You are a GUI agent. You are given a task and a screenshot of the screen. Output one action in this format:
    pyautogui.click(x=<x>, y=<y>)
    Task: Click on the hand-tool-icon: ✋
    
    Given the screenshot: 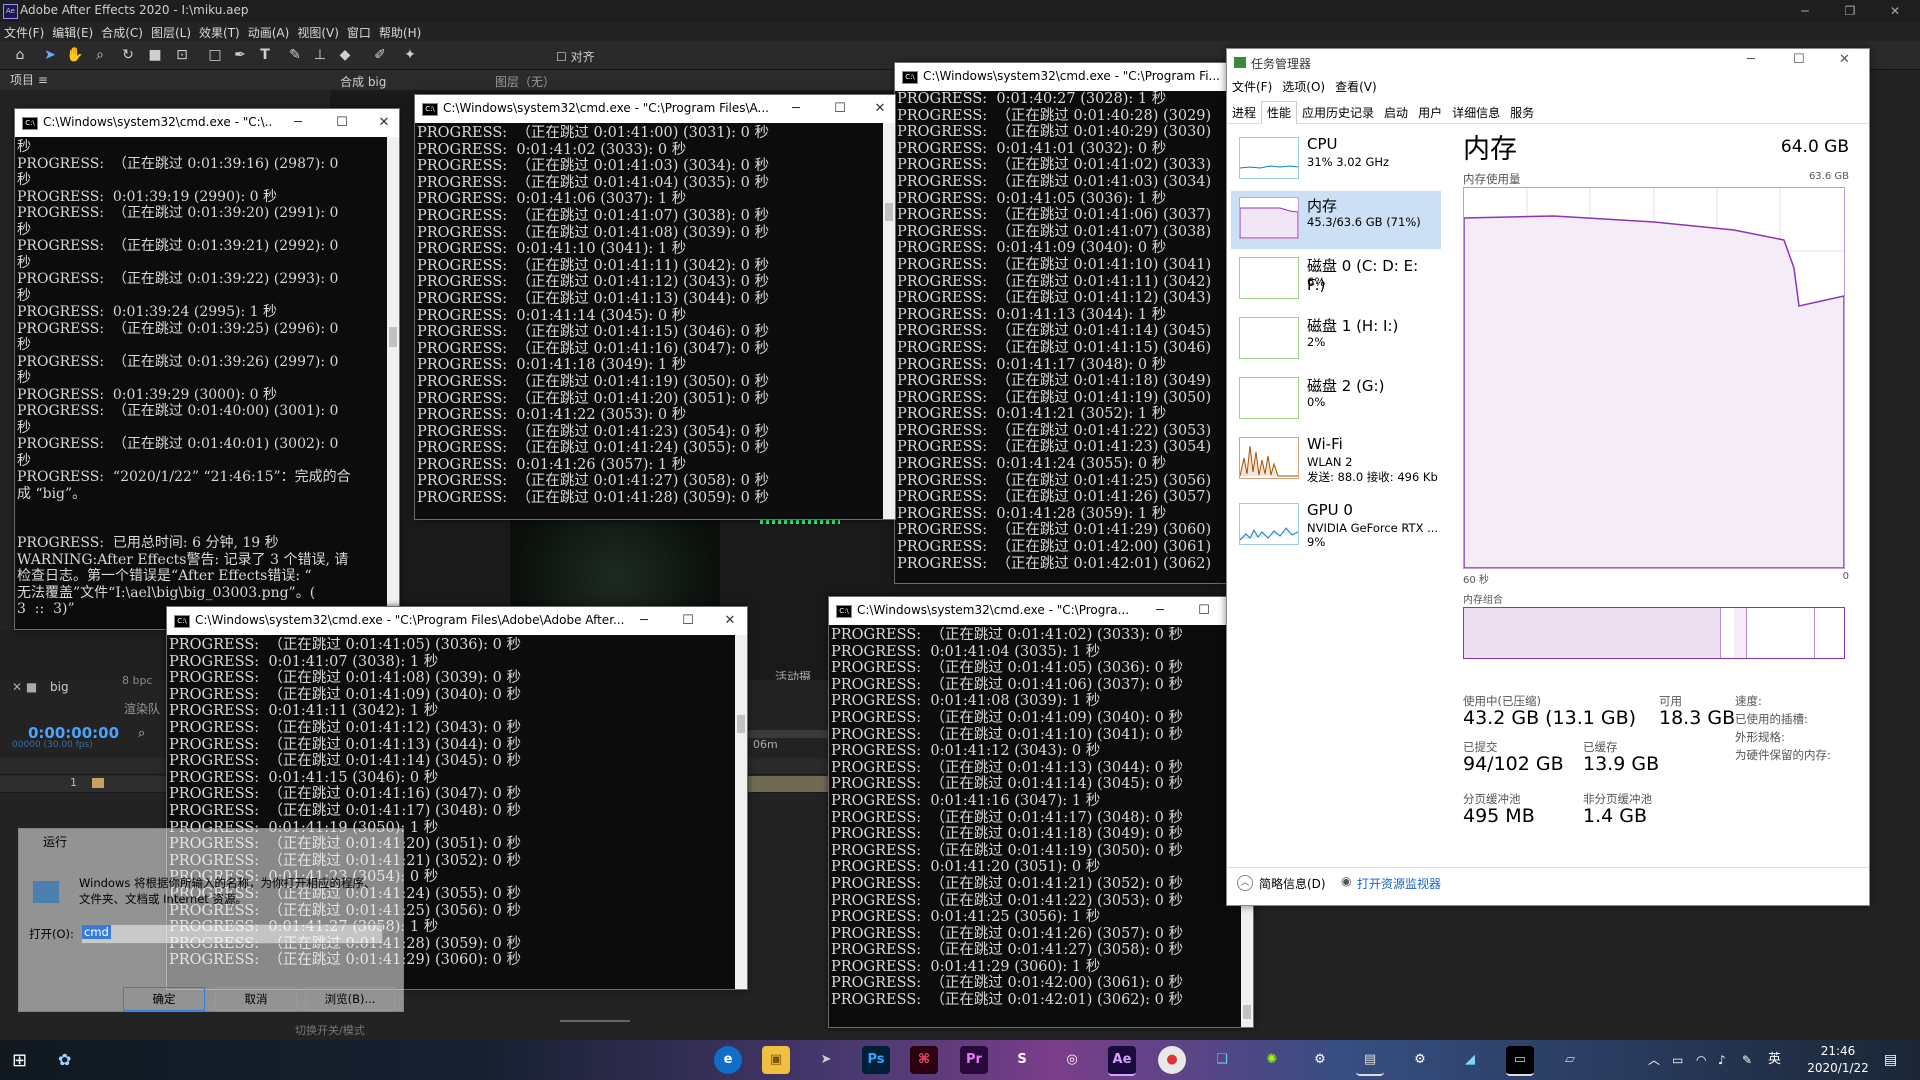 What is the action you would take?
    pyautogui.click(x=75, y=55)
    